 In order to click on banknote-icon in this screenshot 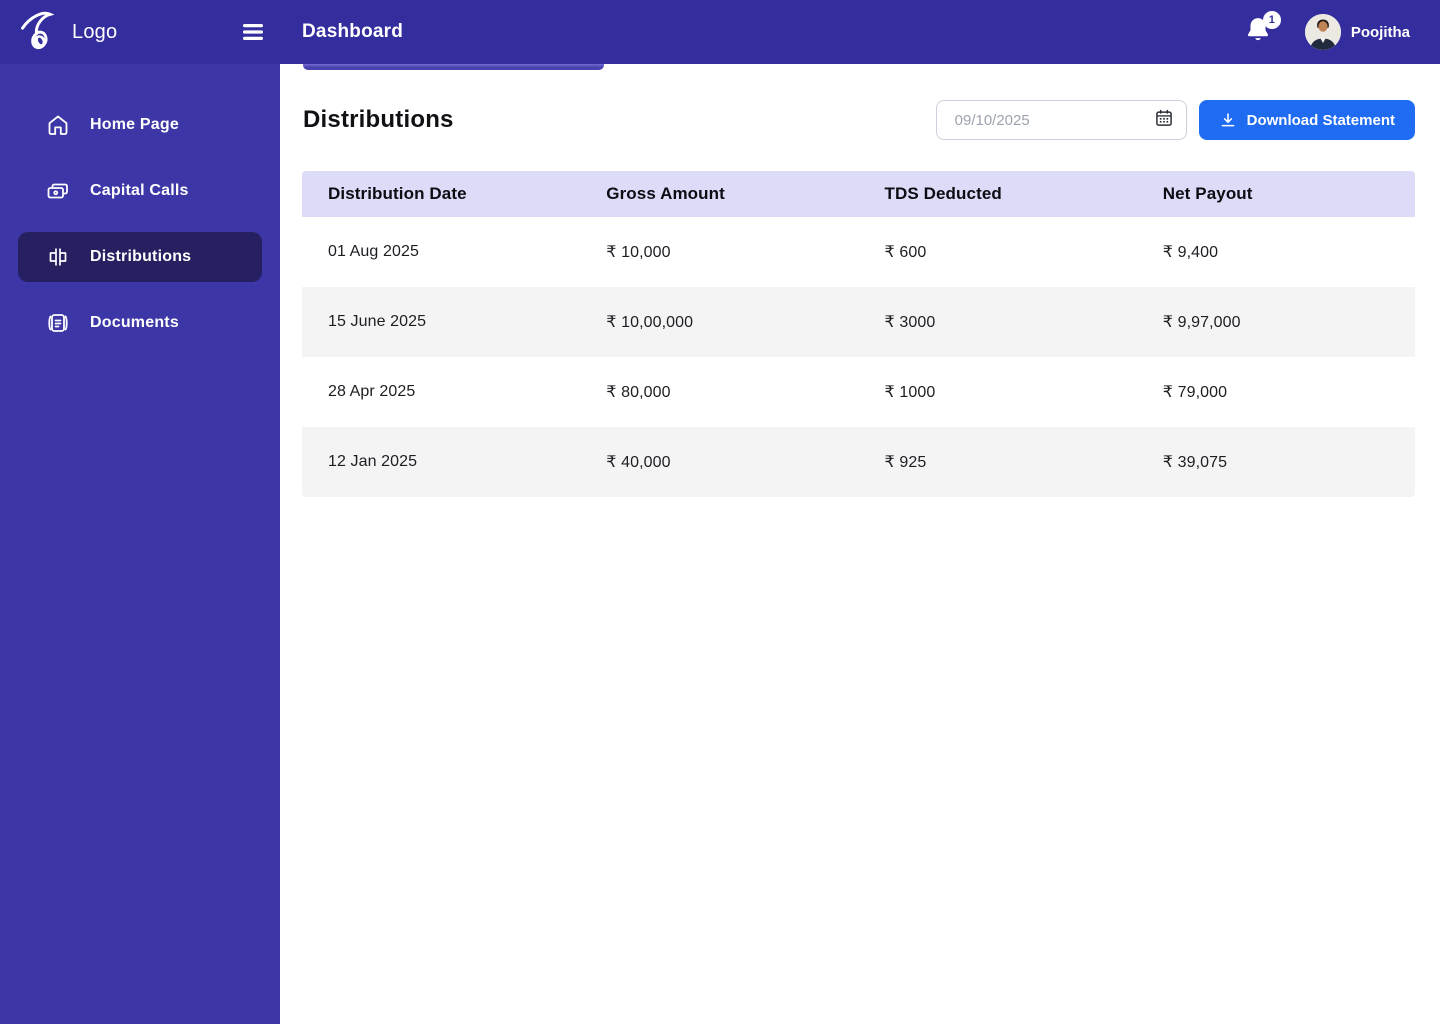, I will do `click(58, 191)`.